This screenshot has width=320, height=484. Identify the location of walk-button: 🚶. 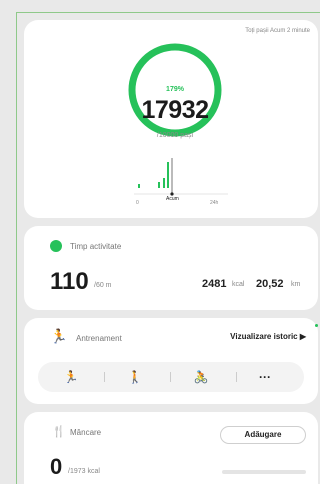
(135, 377).